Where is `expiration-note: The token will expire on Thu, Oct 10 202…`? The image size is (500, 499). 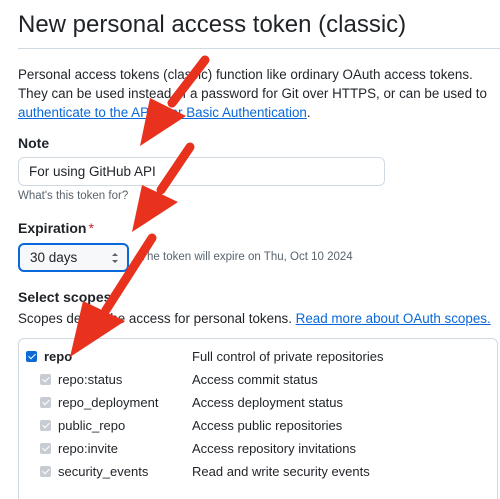 expiration-note: The token will expire on Thu, Oct 10 202… is located at coordinates (246, 257).